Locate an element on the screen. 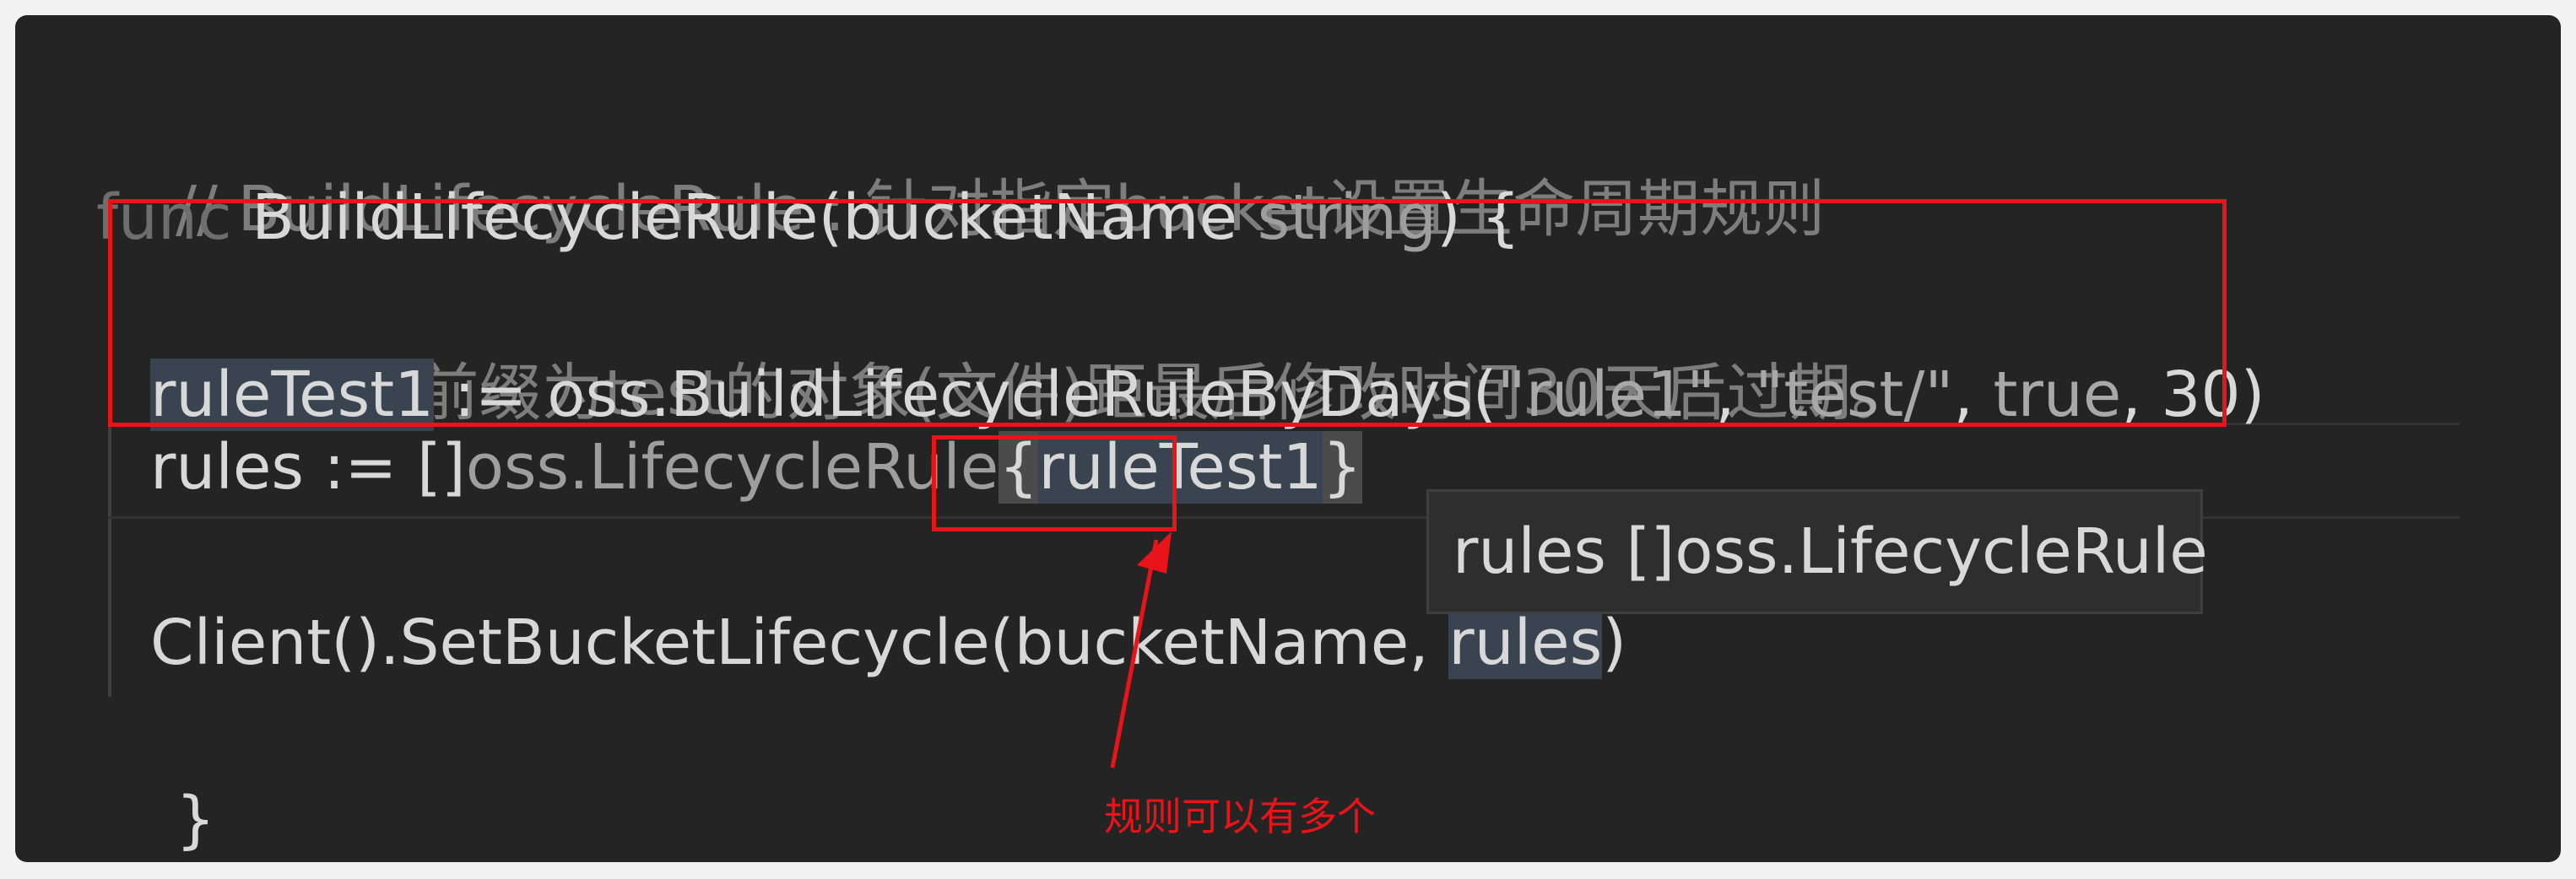 The image size is (2576, 879). arrow-icon is located at coordinates (1141, 649).